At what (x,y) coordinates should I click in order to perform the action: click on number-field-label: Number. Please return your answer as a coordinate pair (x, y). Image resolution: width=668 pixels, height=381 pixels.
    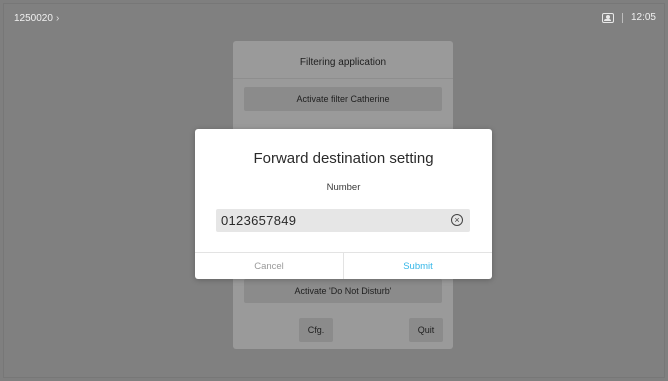
    Looking at the image, I should click on (343, 187).